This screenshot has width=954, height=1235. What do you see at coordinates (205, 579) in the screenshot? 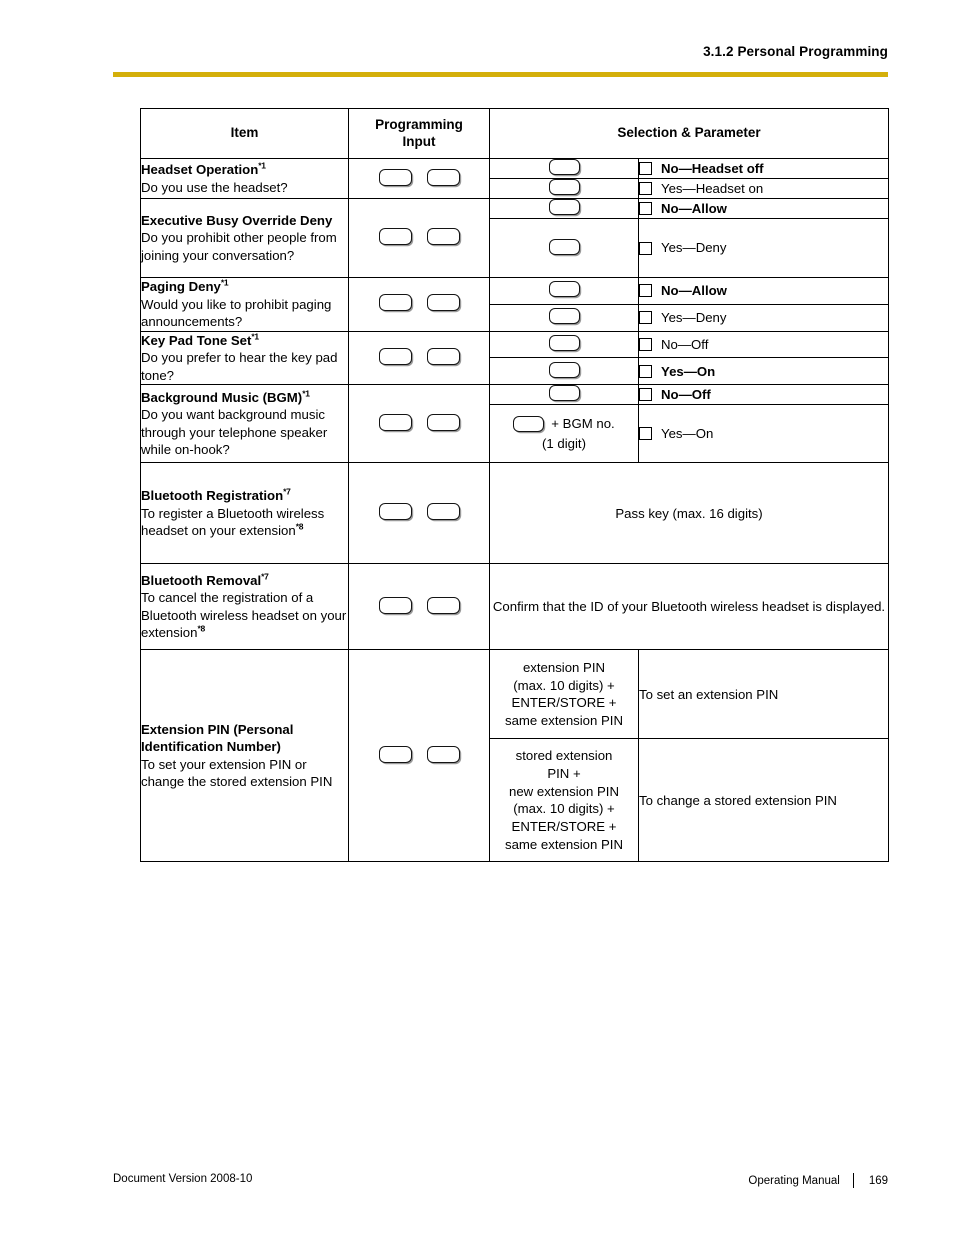
I see `item-title: Bluetooth Removal*7` at bounding box center [205, 579].